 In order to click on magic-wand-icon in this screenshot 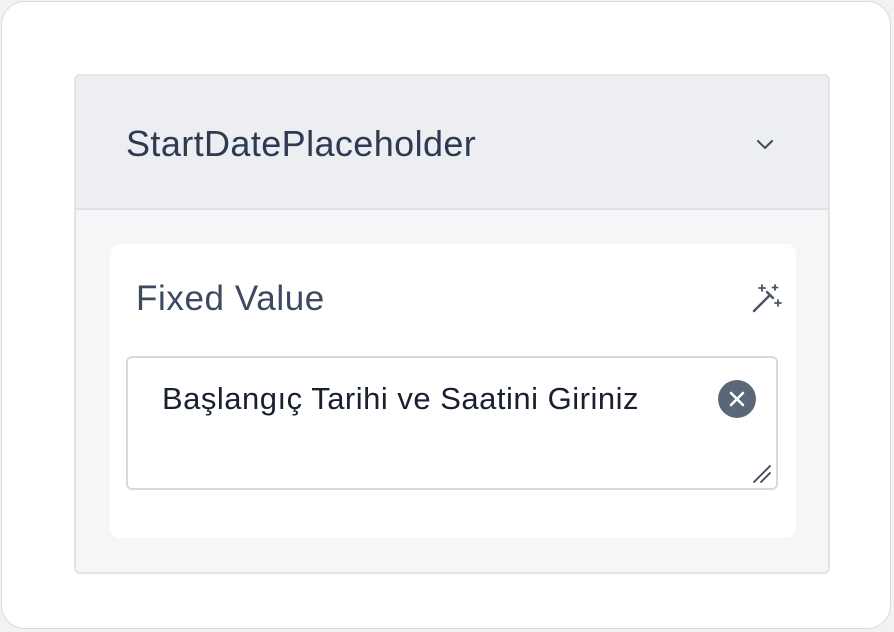, I will do `click(766, 298)`.